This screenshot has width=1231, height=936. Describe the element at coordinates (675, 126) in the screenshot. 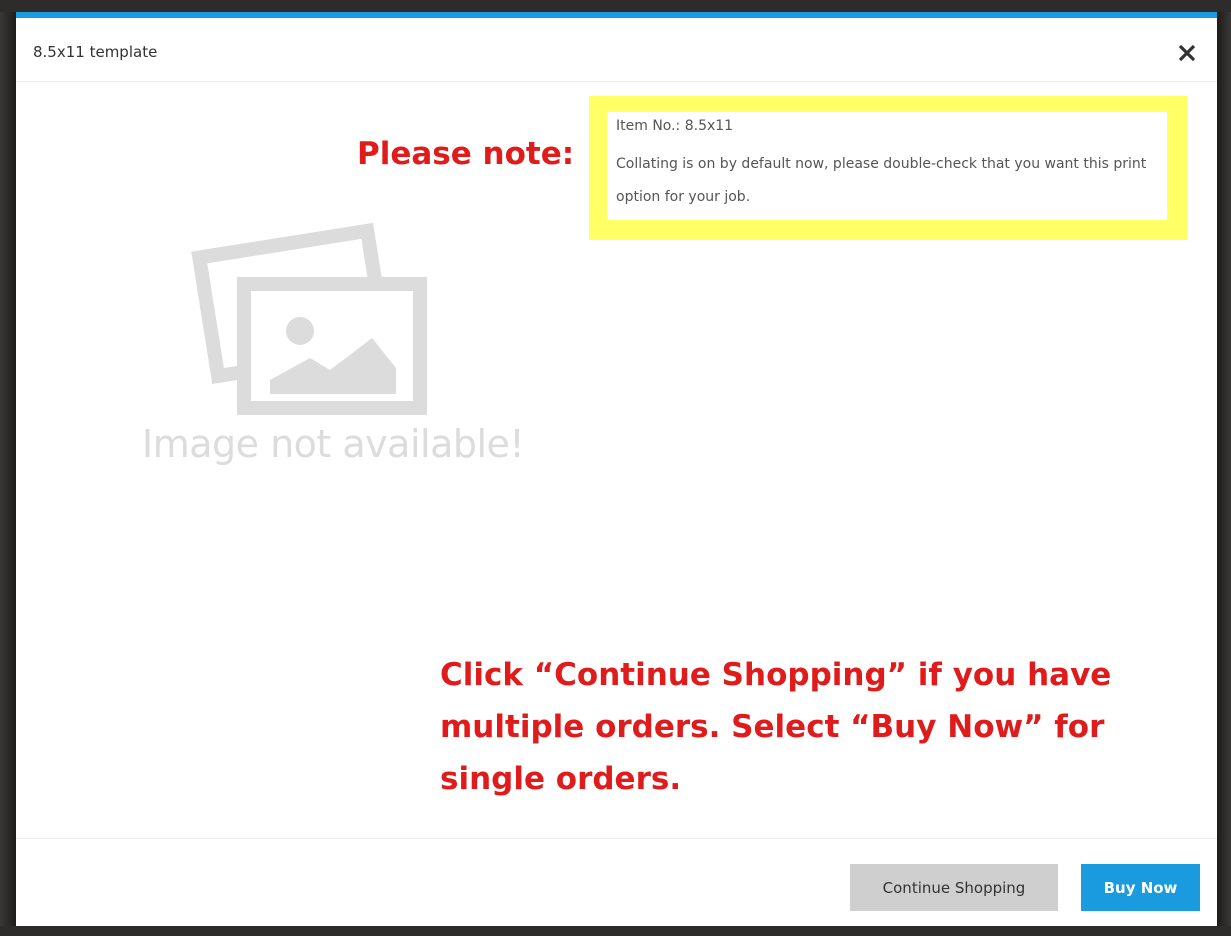

I see `item-number: Item No.: 8.5x11` at that location.